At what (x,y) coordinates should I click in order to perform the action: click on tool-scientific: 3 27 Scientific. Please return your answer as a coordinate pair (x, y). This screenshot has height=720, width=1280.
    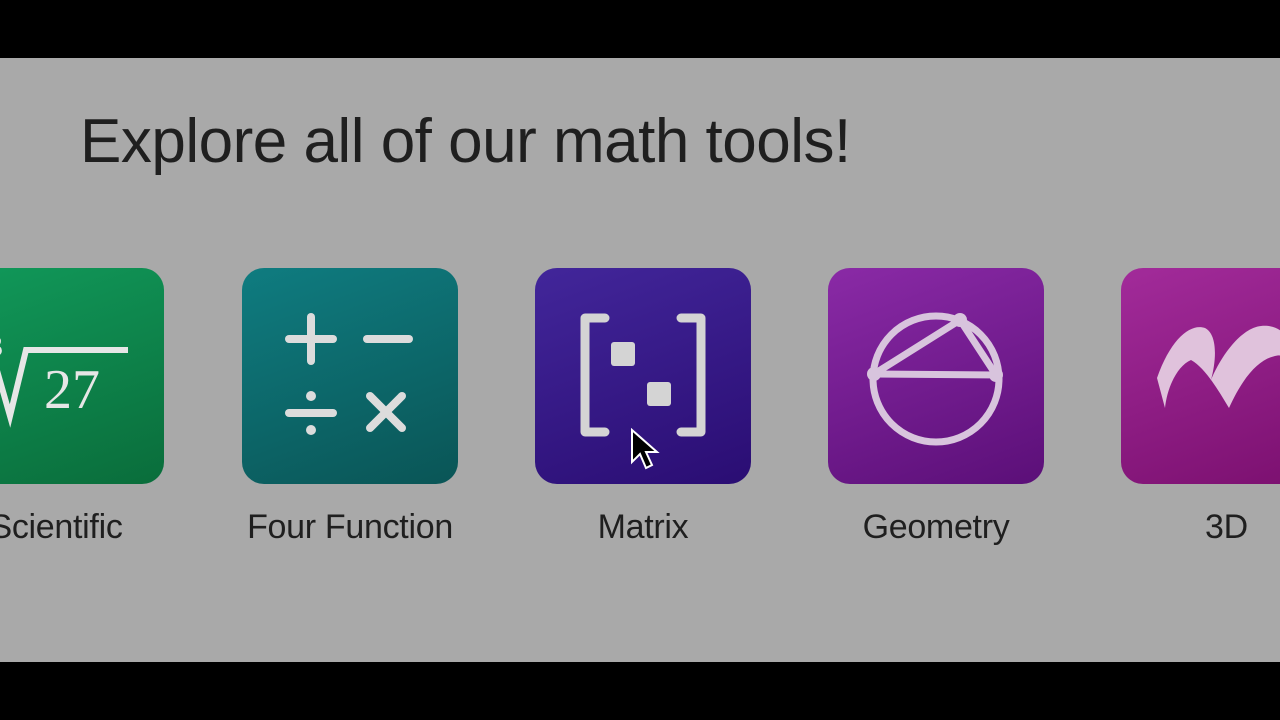
    Looking at the image, I should click on (82, 407).